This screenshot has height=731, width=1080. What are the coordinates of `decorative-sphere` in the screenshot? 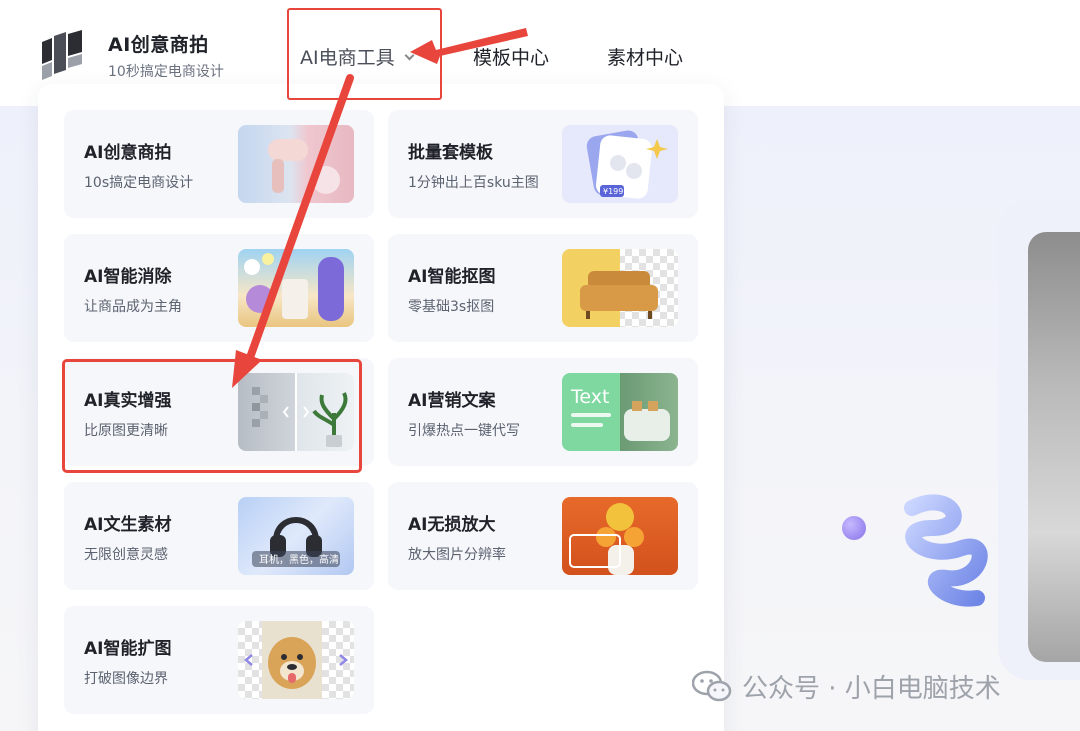 It's located at (854, 528).